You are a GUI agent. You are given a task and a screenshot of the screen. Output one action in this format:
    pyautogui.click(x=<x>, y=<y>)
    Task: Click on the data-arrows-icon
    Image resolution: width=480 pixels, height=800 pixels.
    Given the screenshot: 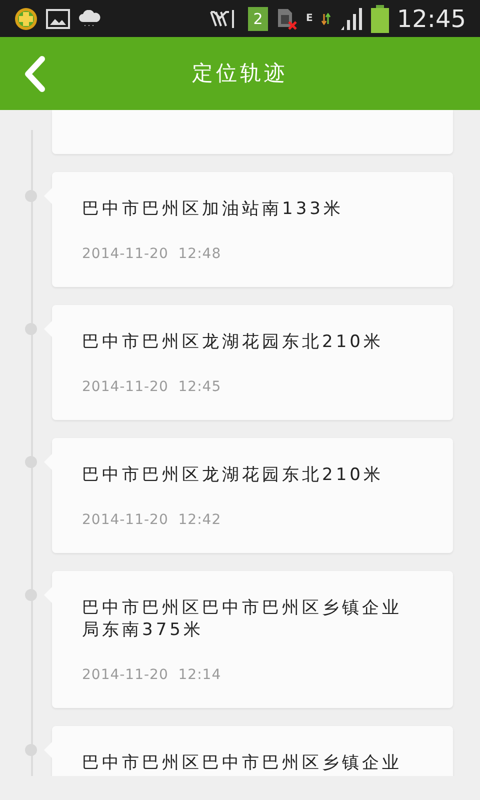 What is the action you would take?
    pyautogui.click(x=325, y=18)
    